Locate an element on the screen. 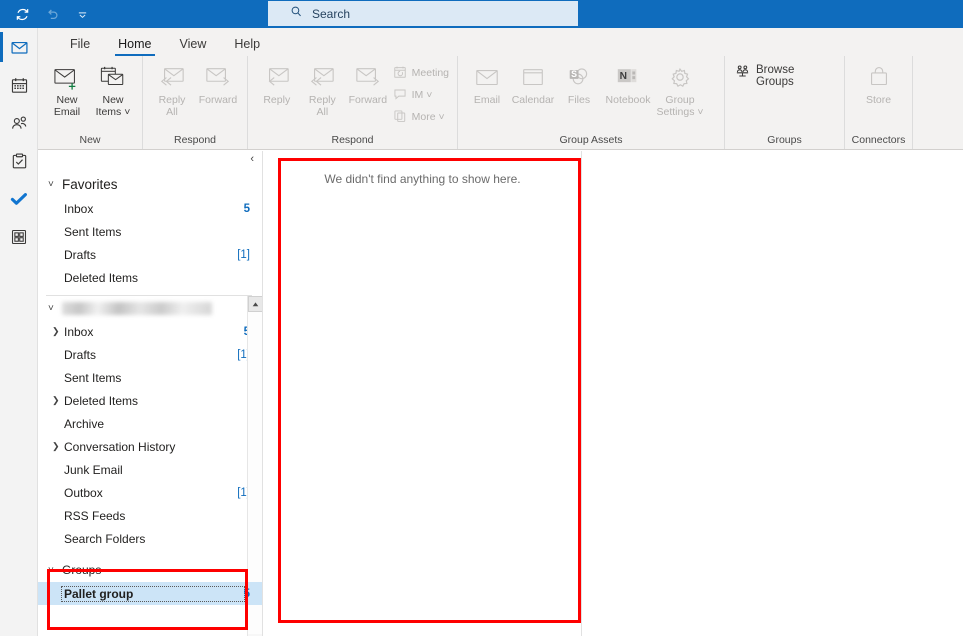 Image resolution: width=963 pixels, height=636 pixels. favorite-item-drafts: Drafts [1] is located at coordinates (150, 254).